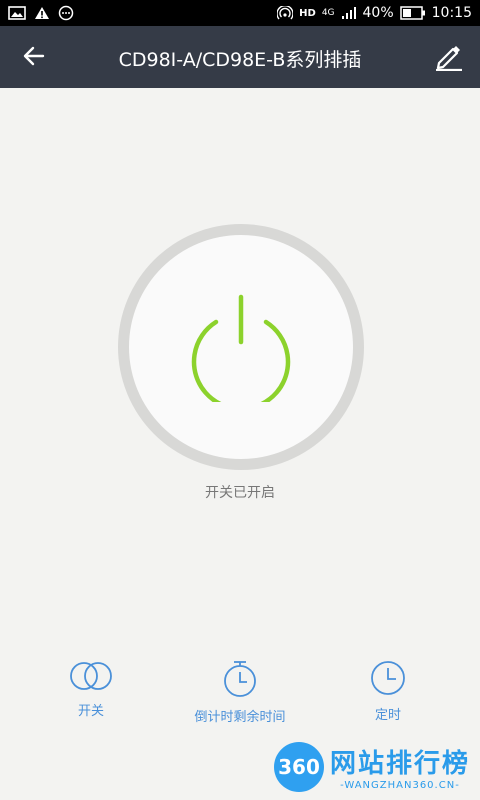 This screenshot has width=480, height=800. What do you see at coordinates (388, 678) in the screenshot?
I see `clock-icon` at bounding box center [388, 678].